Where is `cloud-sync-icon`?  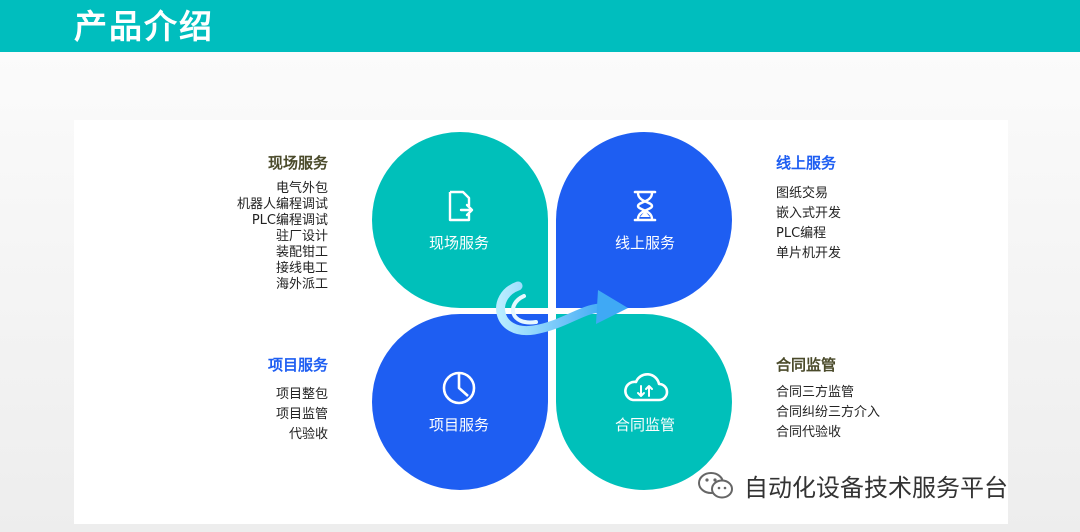
cloud-sync-icon is located at coordinates (646, 387).